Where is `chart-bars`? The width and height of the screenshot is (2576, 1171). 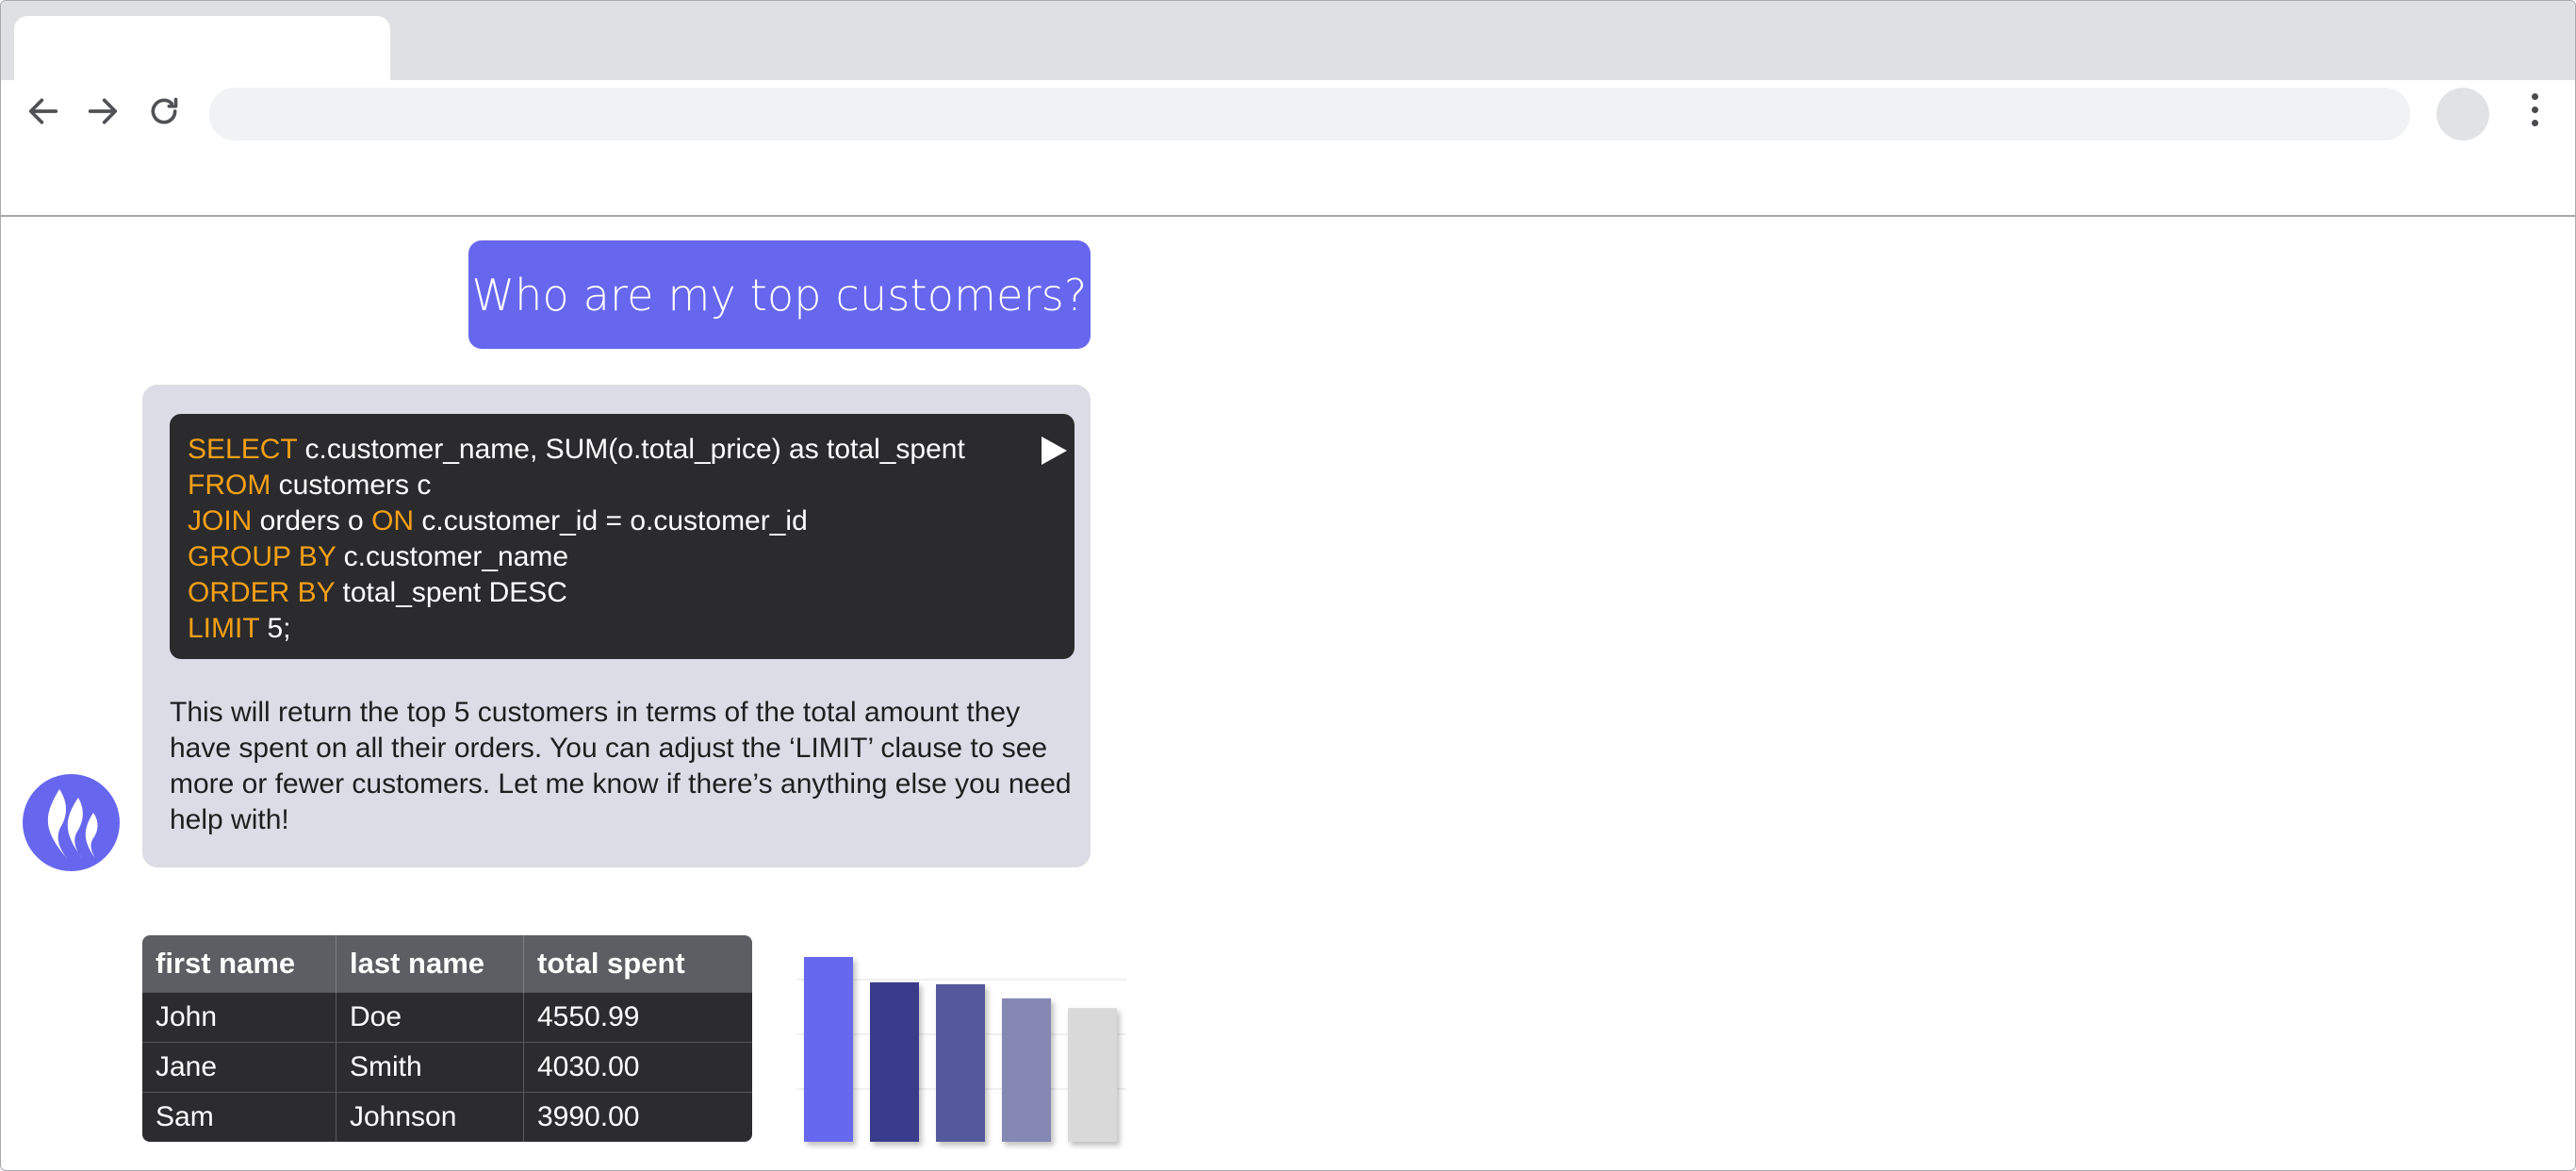
chart-bars is located at coordinates (960, 1049).